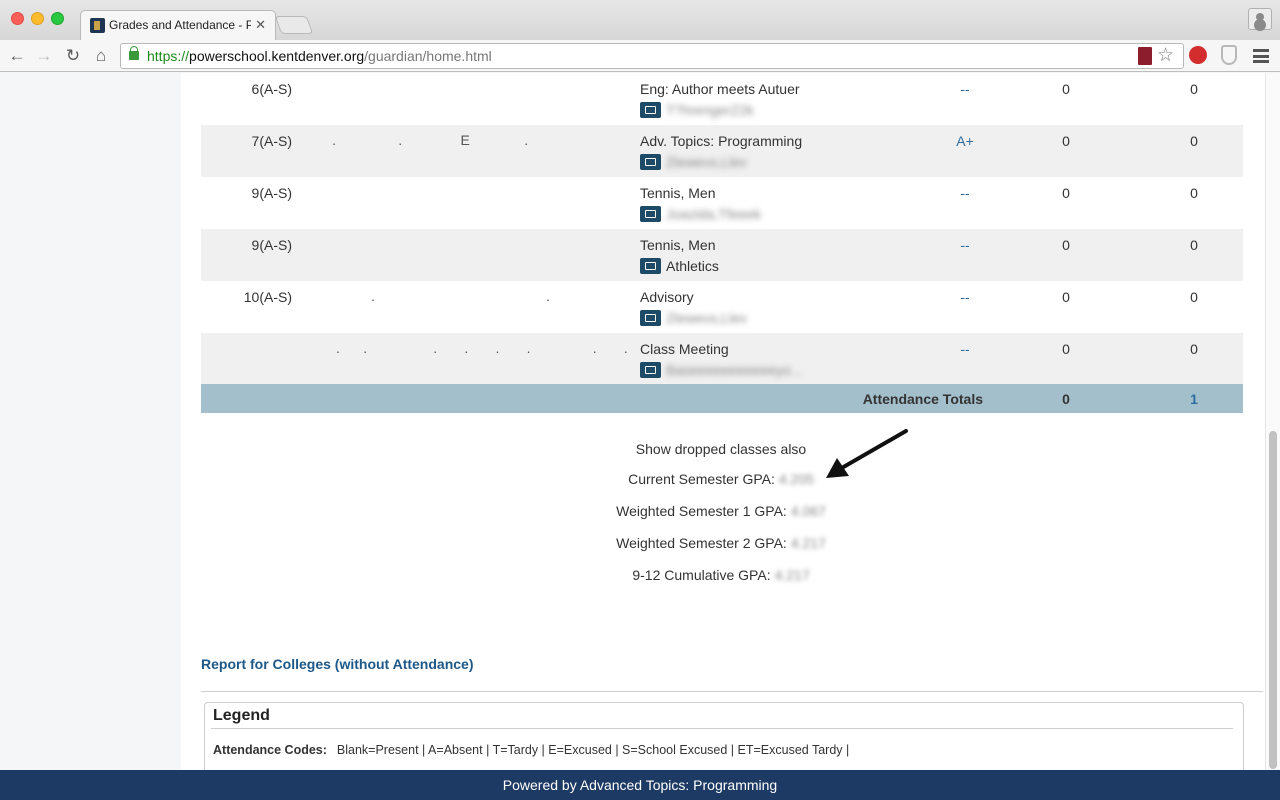 The image size is (1280, 800). Describe the element at coordinates (713, 214) in the screenshot. I see `teacher-name: Joazida,Tfeeek` at that location.